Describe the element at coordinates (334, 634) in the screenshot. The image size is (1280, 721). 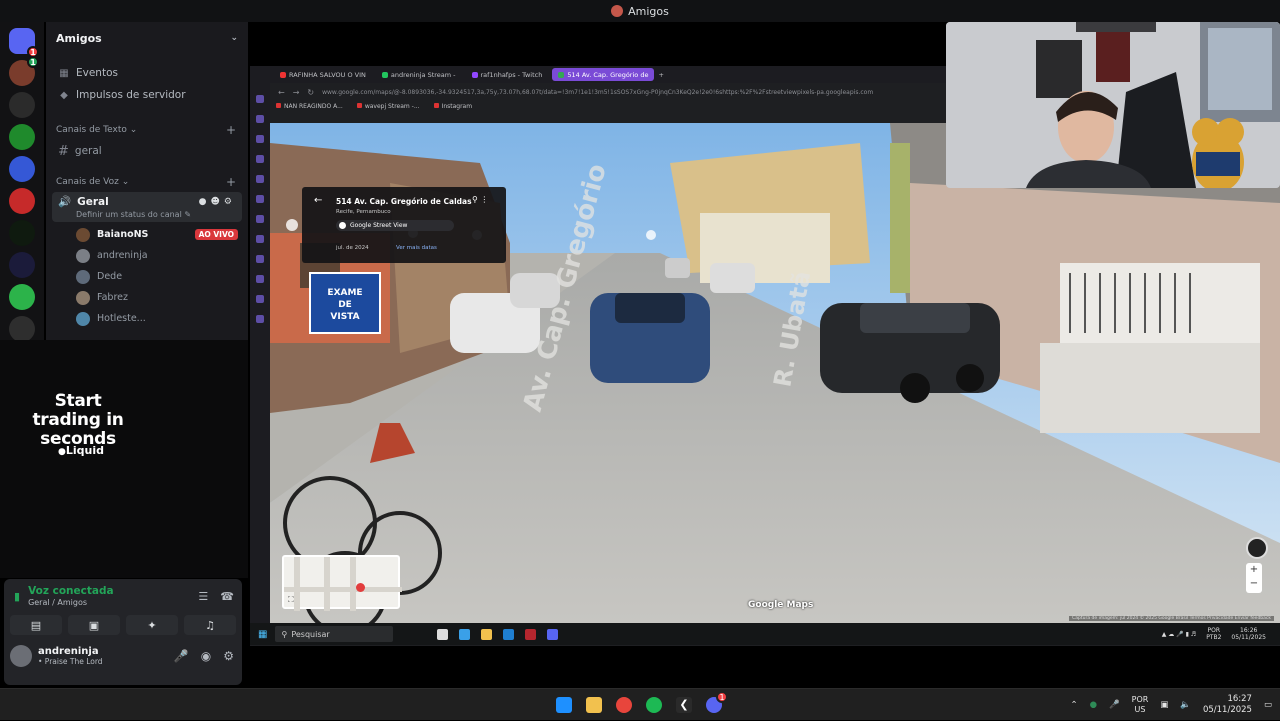
I see `taskbar-search: ⚲ Pesquisar` at that location.